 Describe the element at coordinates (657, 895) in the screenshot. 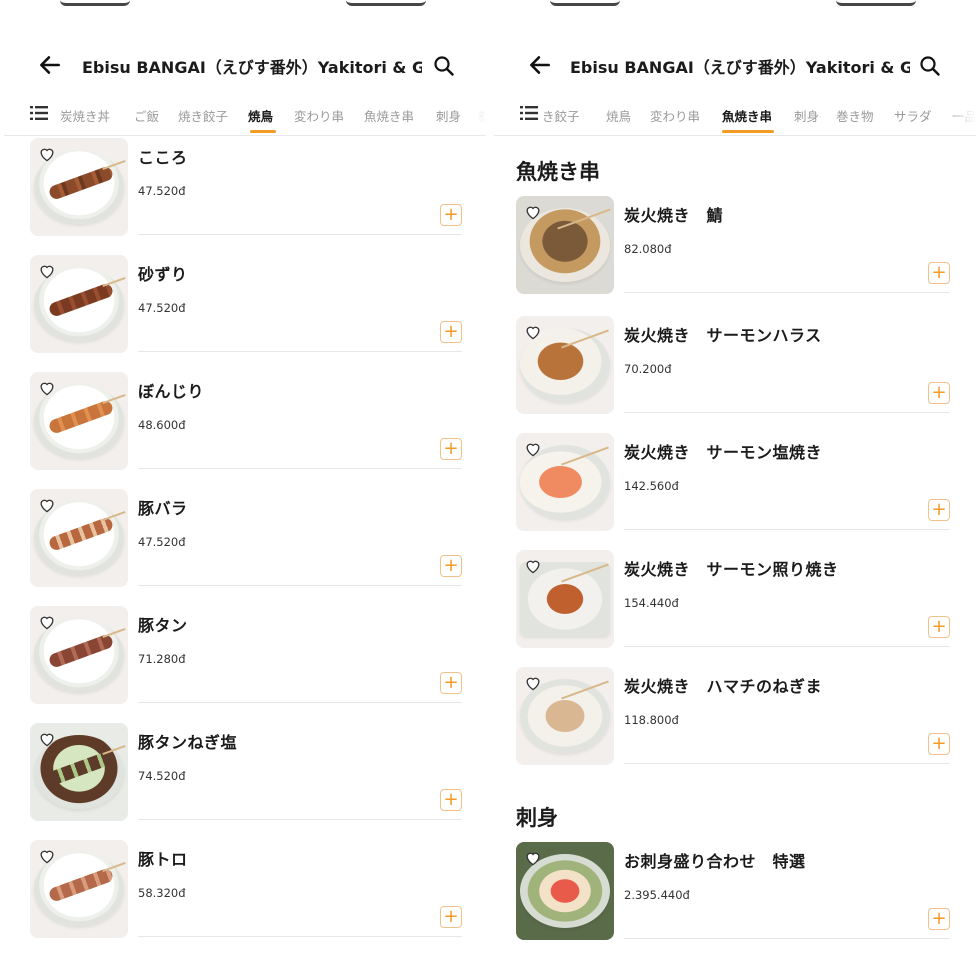

I see `item-price: 2.395.440đ` at that location.